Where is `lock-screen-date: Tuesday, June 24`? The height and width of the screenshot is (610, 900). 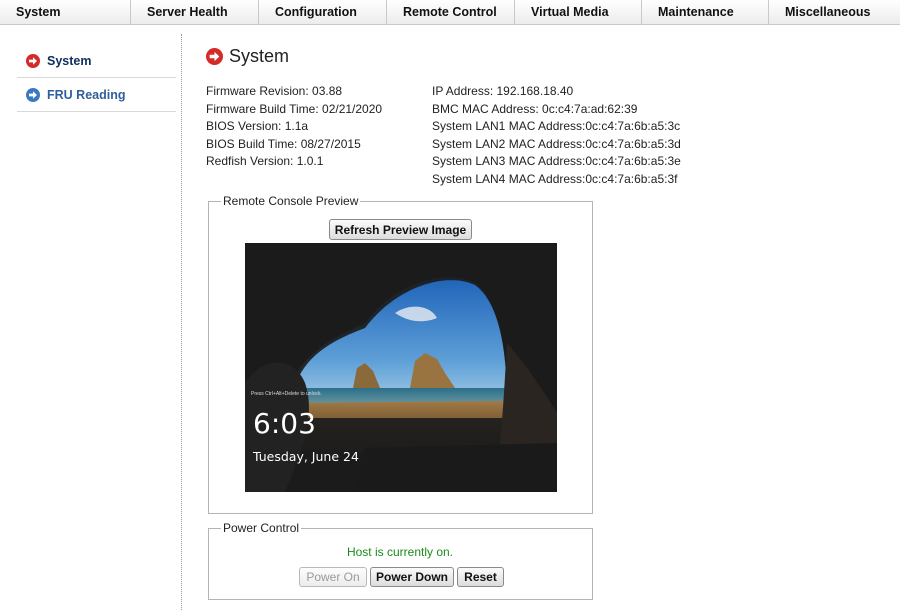 lock-screen-date: Tuesday, June 24 is located at coordinates (306, 456).